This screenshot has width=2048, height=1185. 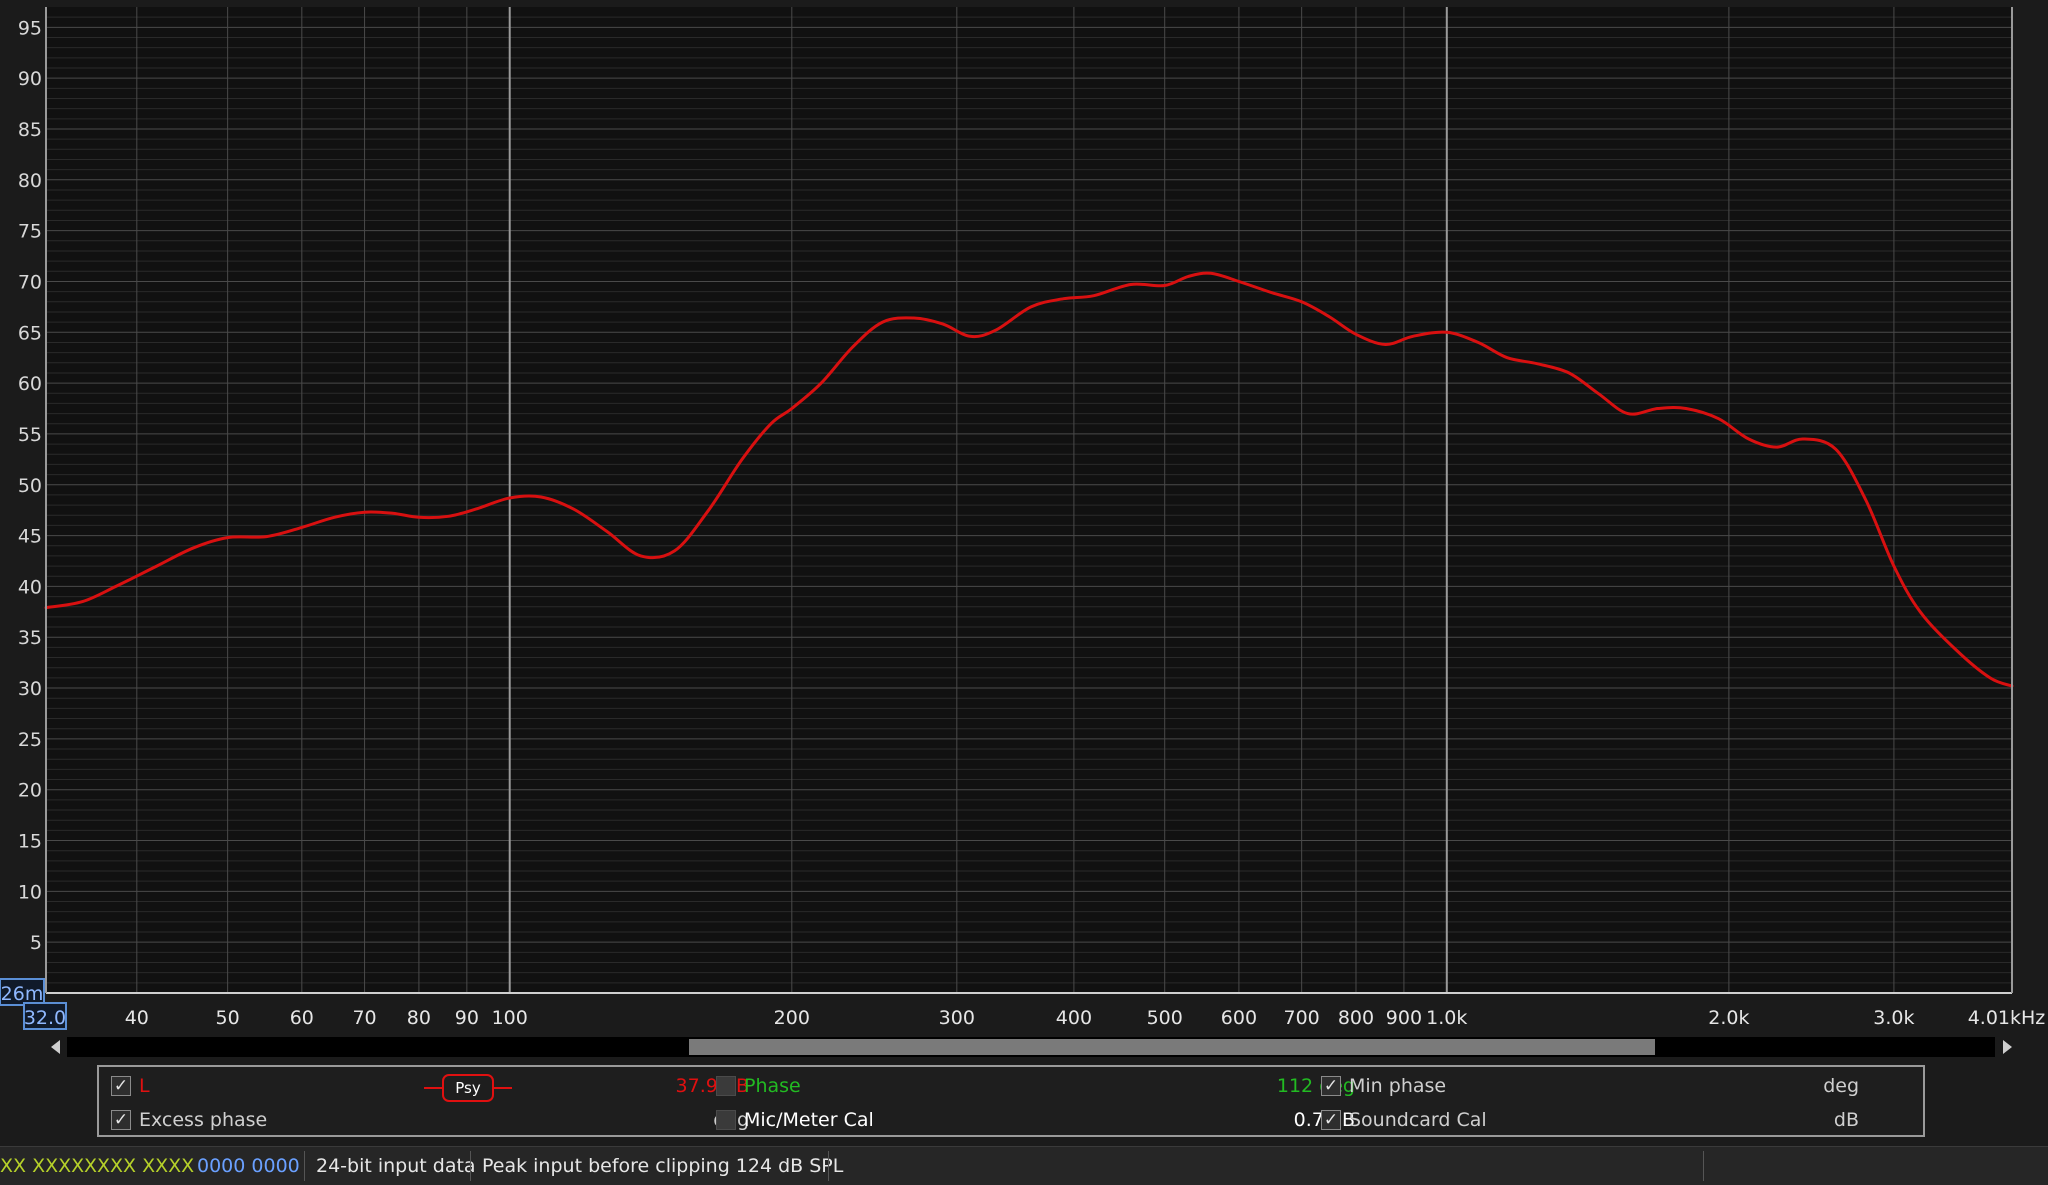 I want to click on y-tick-label: 85, so click(x=30, y=130).